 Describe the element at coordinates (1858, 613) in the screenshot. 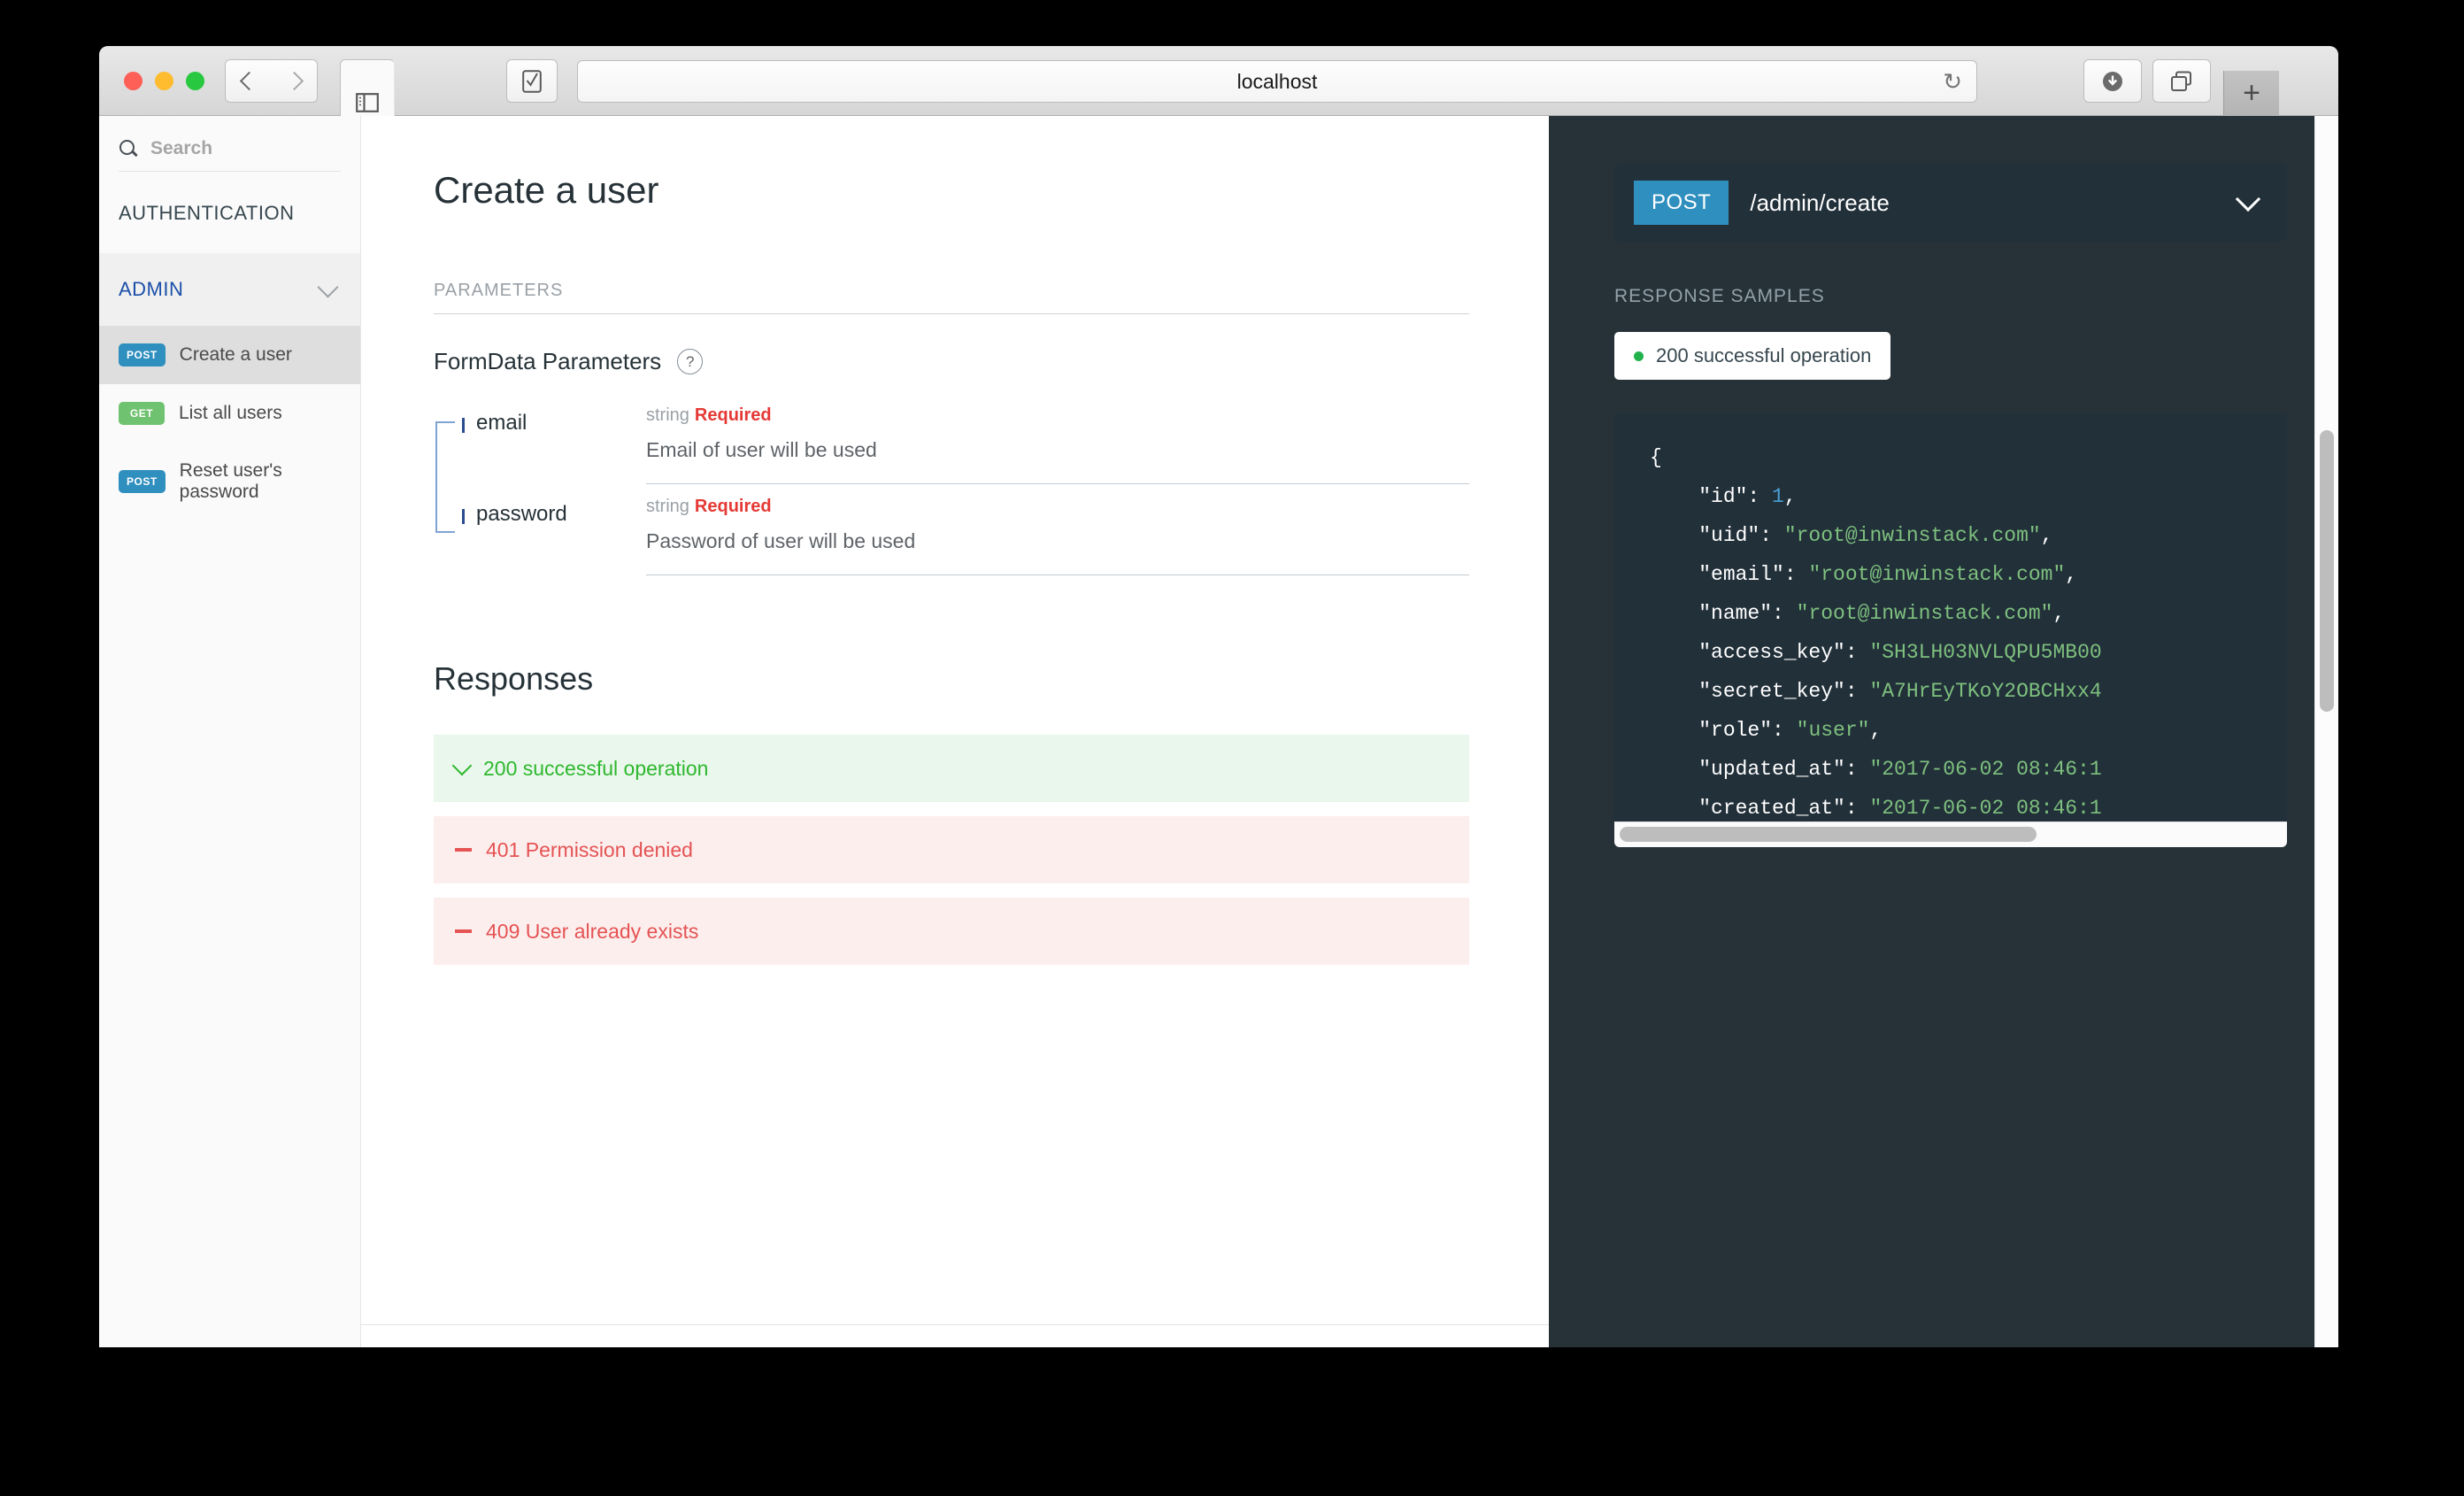

I see `code-line: "name": "root@inwinstack.com",` at that location.